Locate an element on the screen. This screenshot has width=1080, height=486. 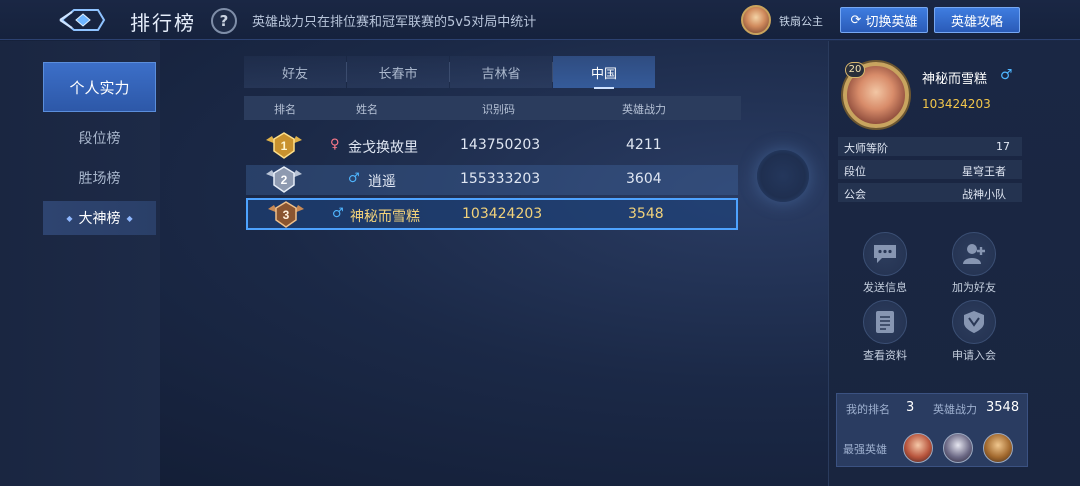
hero-guide-button: 英雄攻略 is located at coordinates (977, 20).